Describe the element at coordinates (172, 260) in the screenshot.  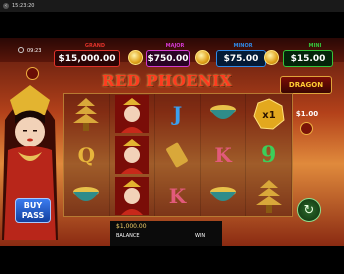
I see `bottom-bar` at that location.